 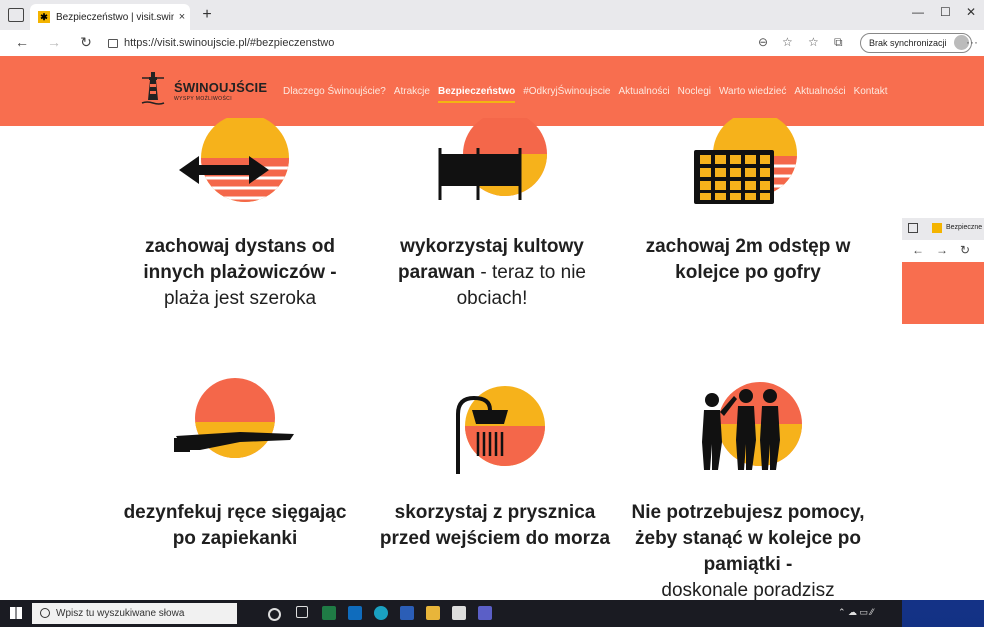 I want to click on collections-icon: ⧉, so click(x=838, y=42).